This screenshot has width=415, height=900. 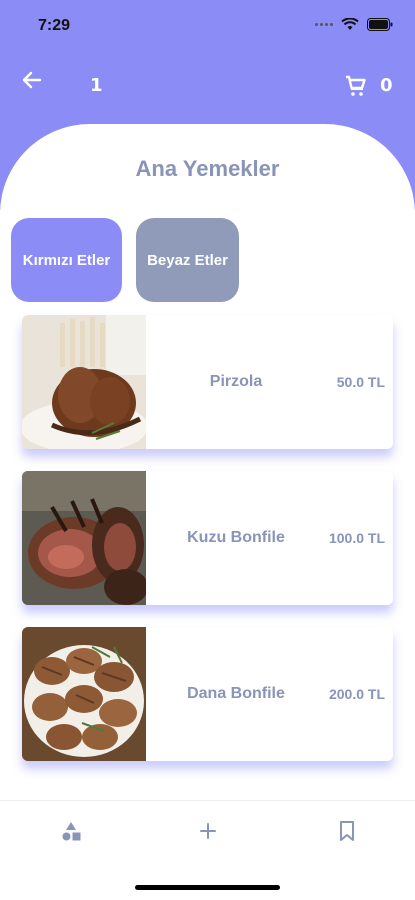 I want to click on shapes-icon, so click(x=71, y=831).